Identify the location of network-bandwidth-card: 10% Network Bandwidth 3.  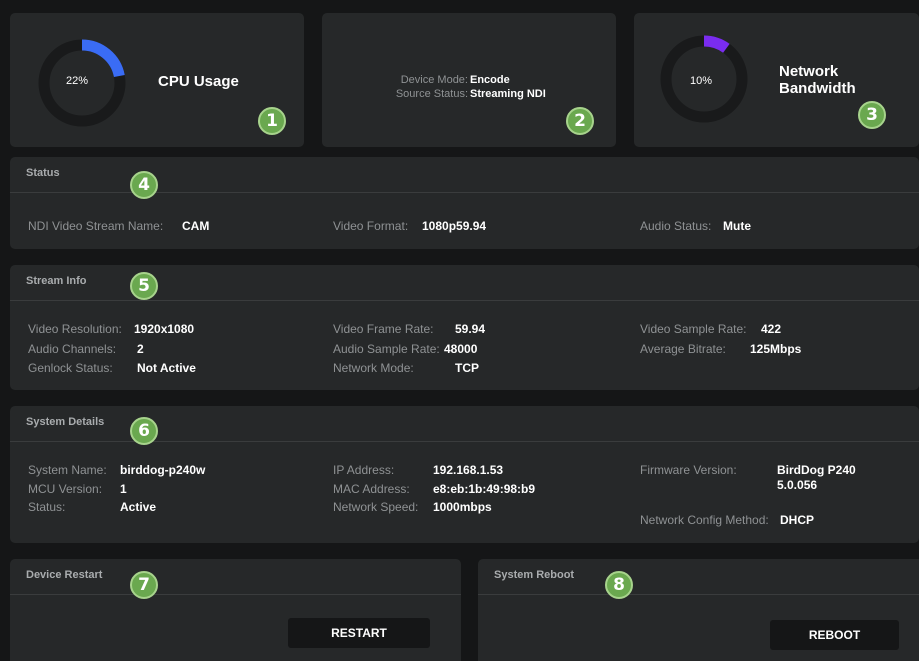
(776, 80).